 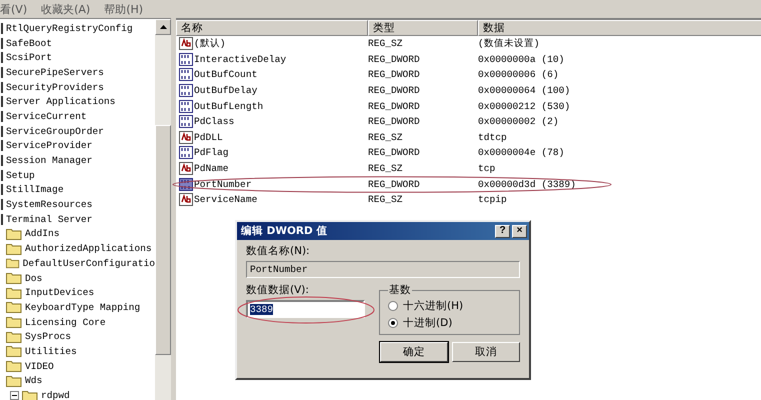 I want to click on value-name: ServiceName, so click(x=226, y=200).